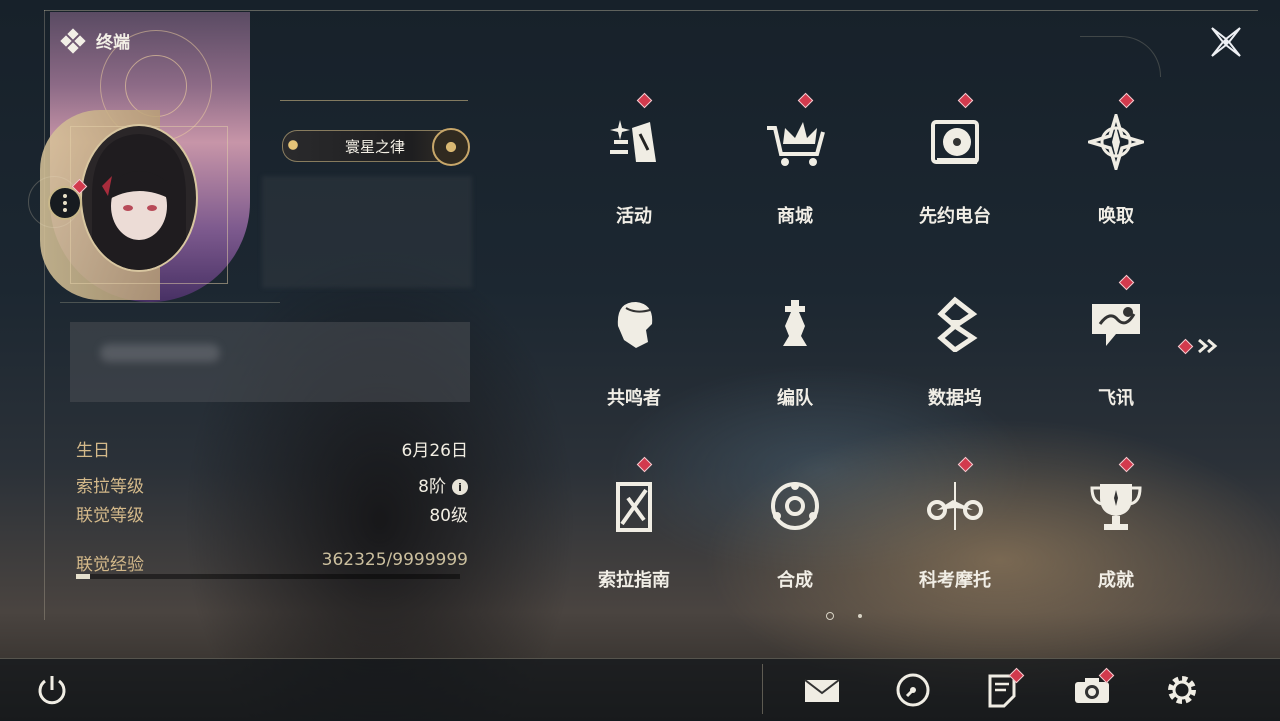 The image size is (1280, 721). I want to click on stat-union-exp: 联觉经验 362325/9999999, so click(272, 562).